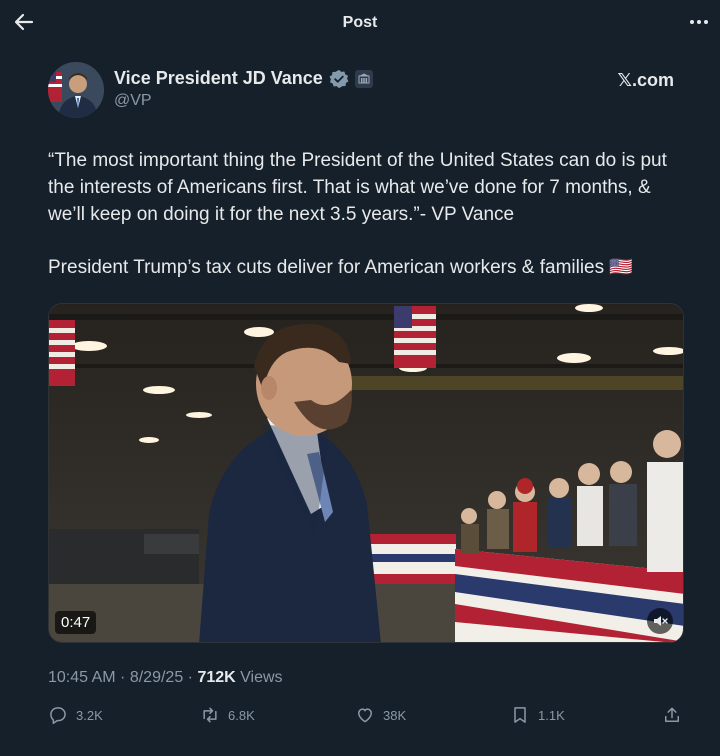 The width and height of the screenshot is (720, 756). I want to click on more-horizontal-icon, so click(699, 22).